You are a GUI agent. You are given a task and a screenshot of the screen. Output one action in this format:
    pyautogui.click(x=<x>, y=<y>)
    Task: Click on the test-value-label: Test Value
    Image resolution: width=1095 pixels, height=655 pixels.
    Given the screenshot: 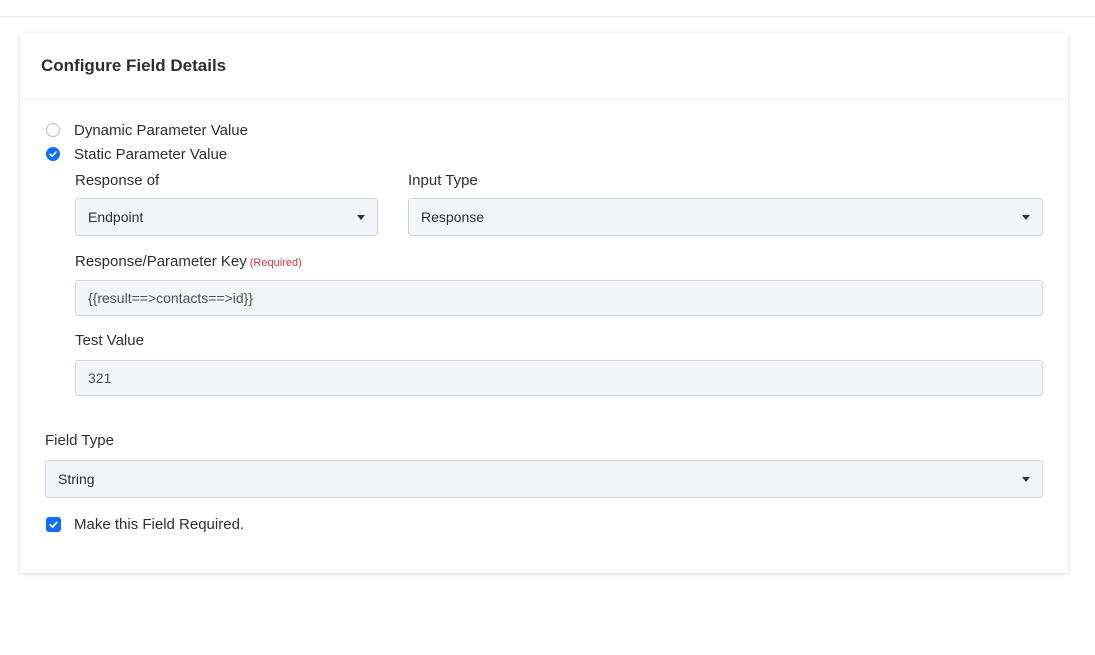 What is the action you would take?
    pyautogui.click(x=109, y=340)
    